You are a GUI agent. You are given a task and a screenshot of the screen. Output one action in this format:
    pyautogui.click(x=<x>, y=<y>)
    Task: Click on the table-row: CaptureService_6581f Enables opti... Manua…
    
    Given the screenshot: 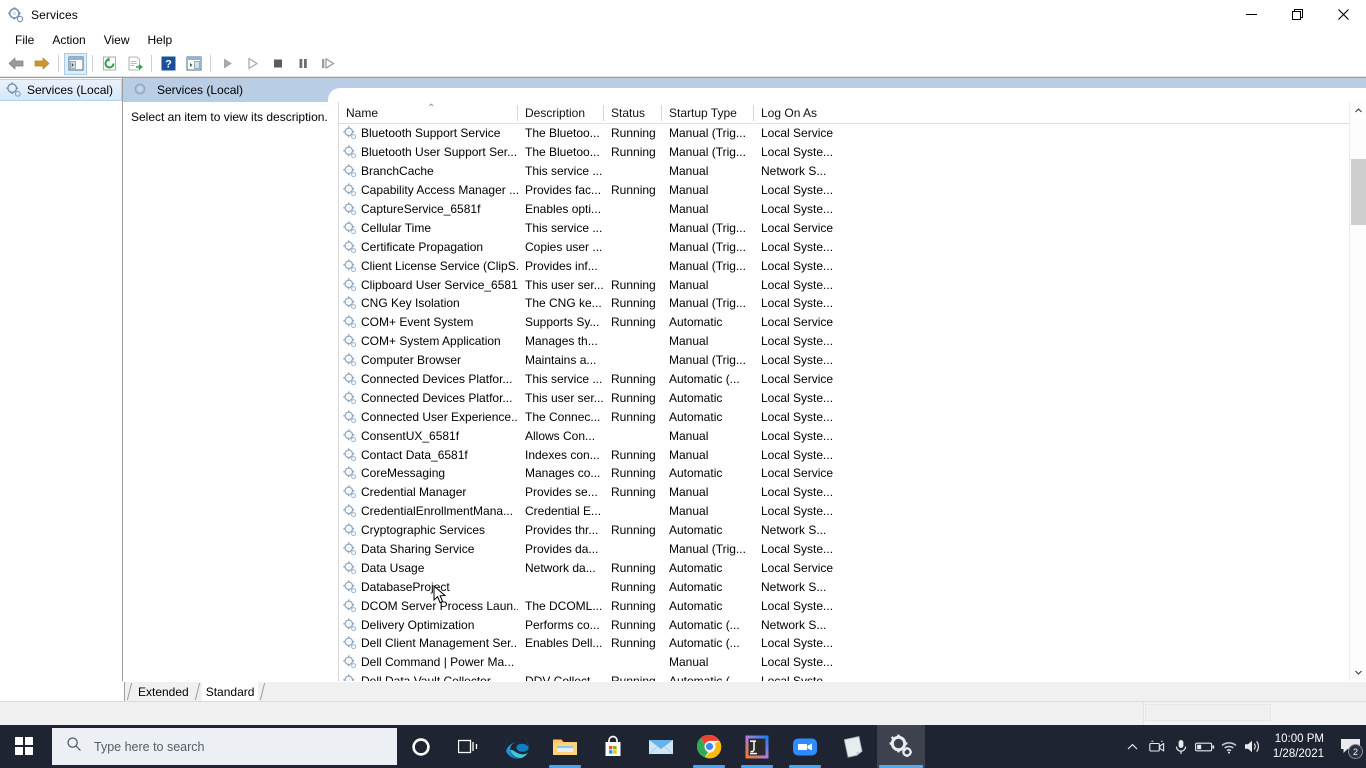 What is the action you would take?
    pyautogui.click(x=852, y=209)
    